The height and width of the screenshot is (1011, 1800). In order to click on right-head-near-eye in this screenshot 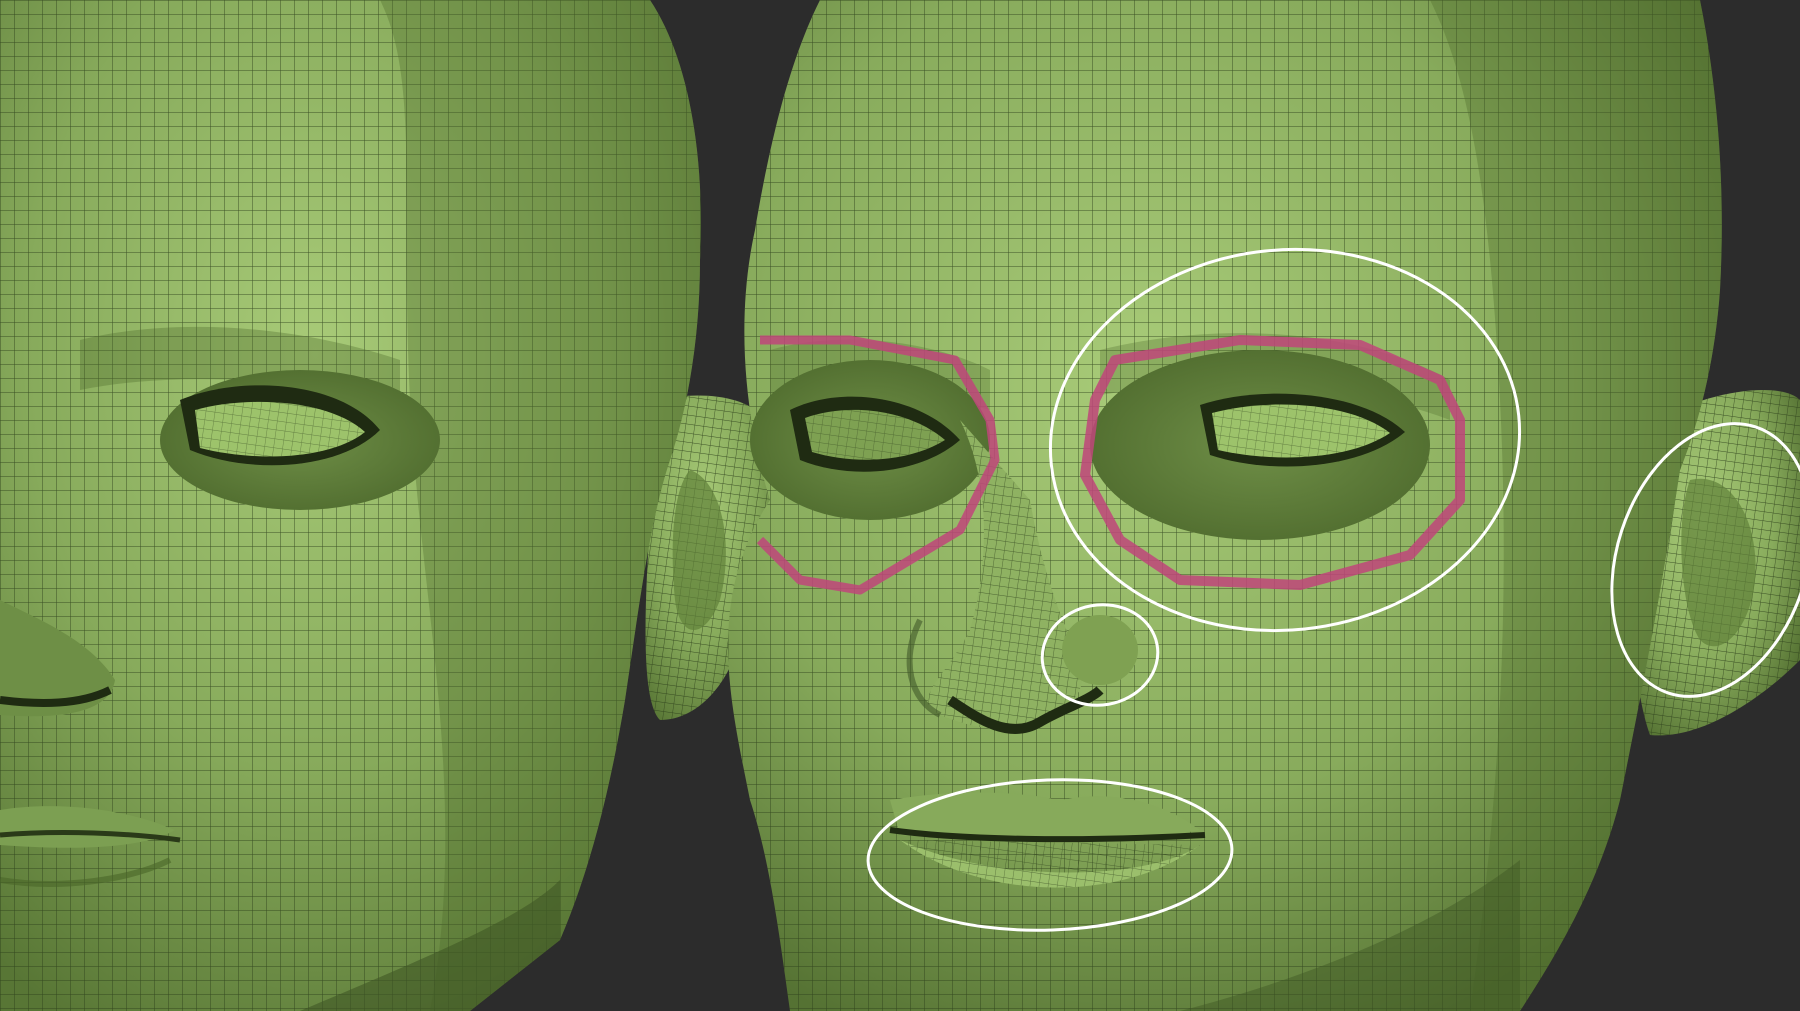, I will do `click(870, 440)`.